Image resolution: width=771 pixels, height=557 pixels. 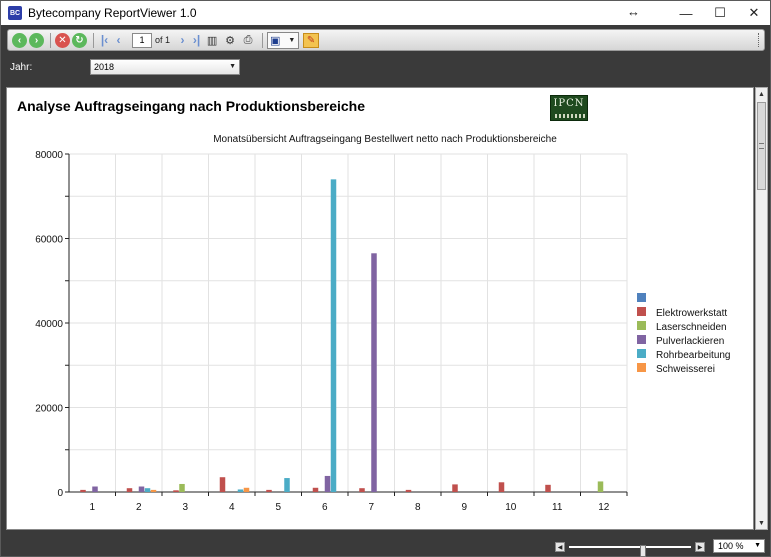 What do you see at coordinates (691, 327) in the screenshot?
I see `legend-label: Laserschneiden` at bounding box center [691, 327].